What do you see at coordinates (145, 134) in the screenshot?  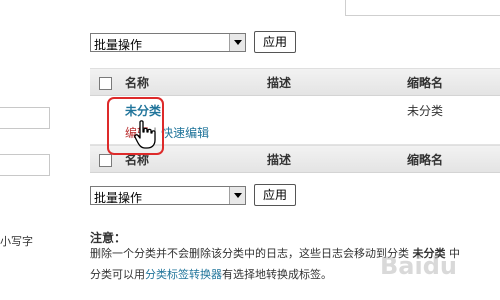 I see `hand-cursor-icon` at bounding box center [145, 134].